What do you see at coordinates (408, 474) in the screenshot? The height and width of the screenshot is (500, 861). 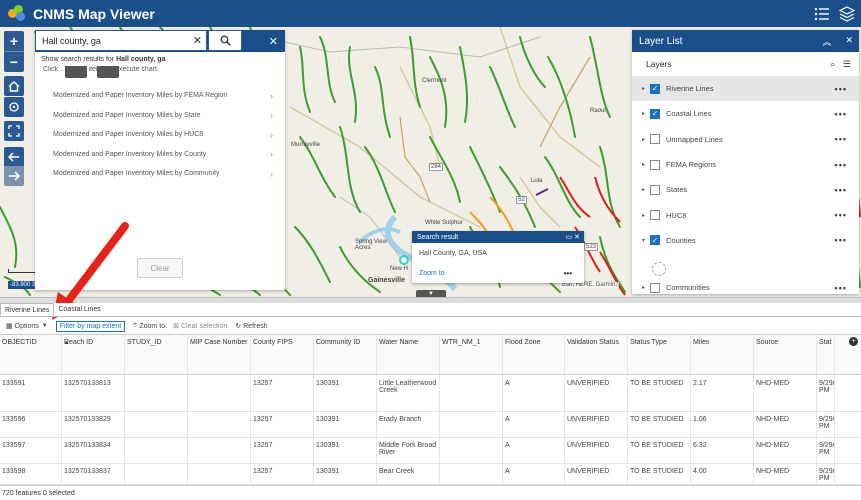 I see `table-cell: Bear Creek` at bounding box center [408, 474].